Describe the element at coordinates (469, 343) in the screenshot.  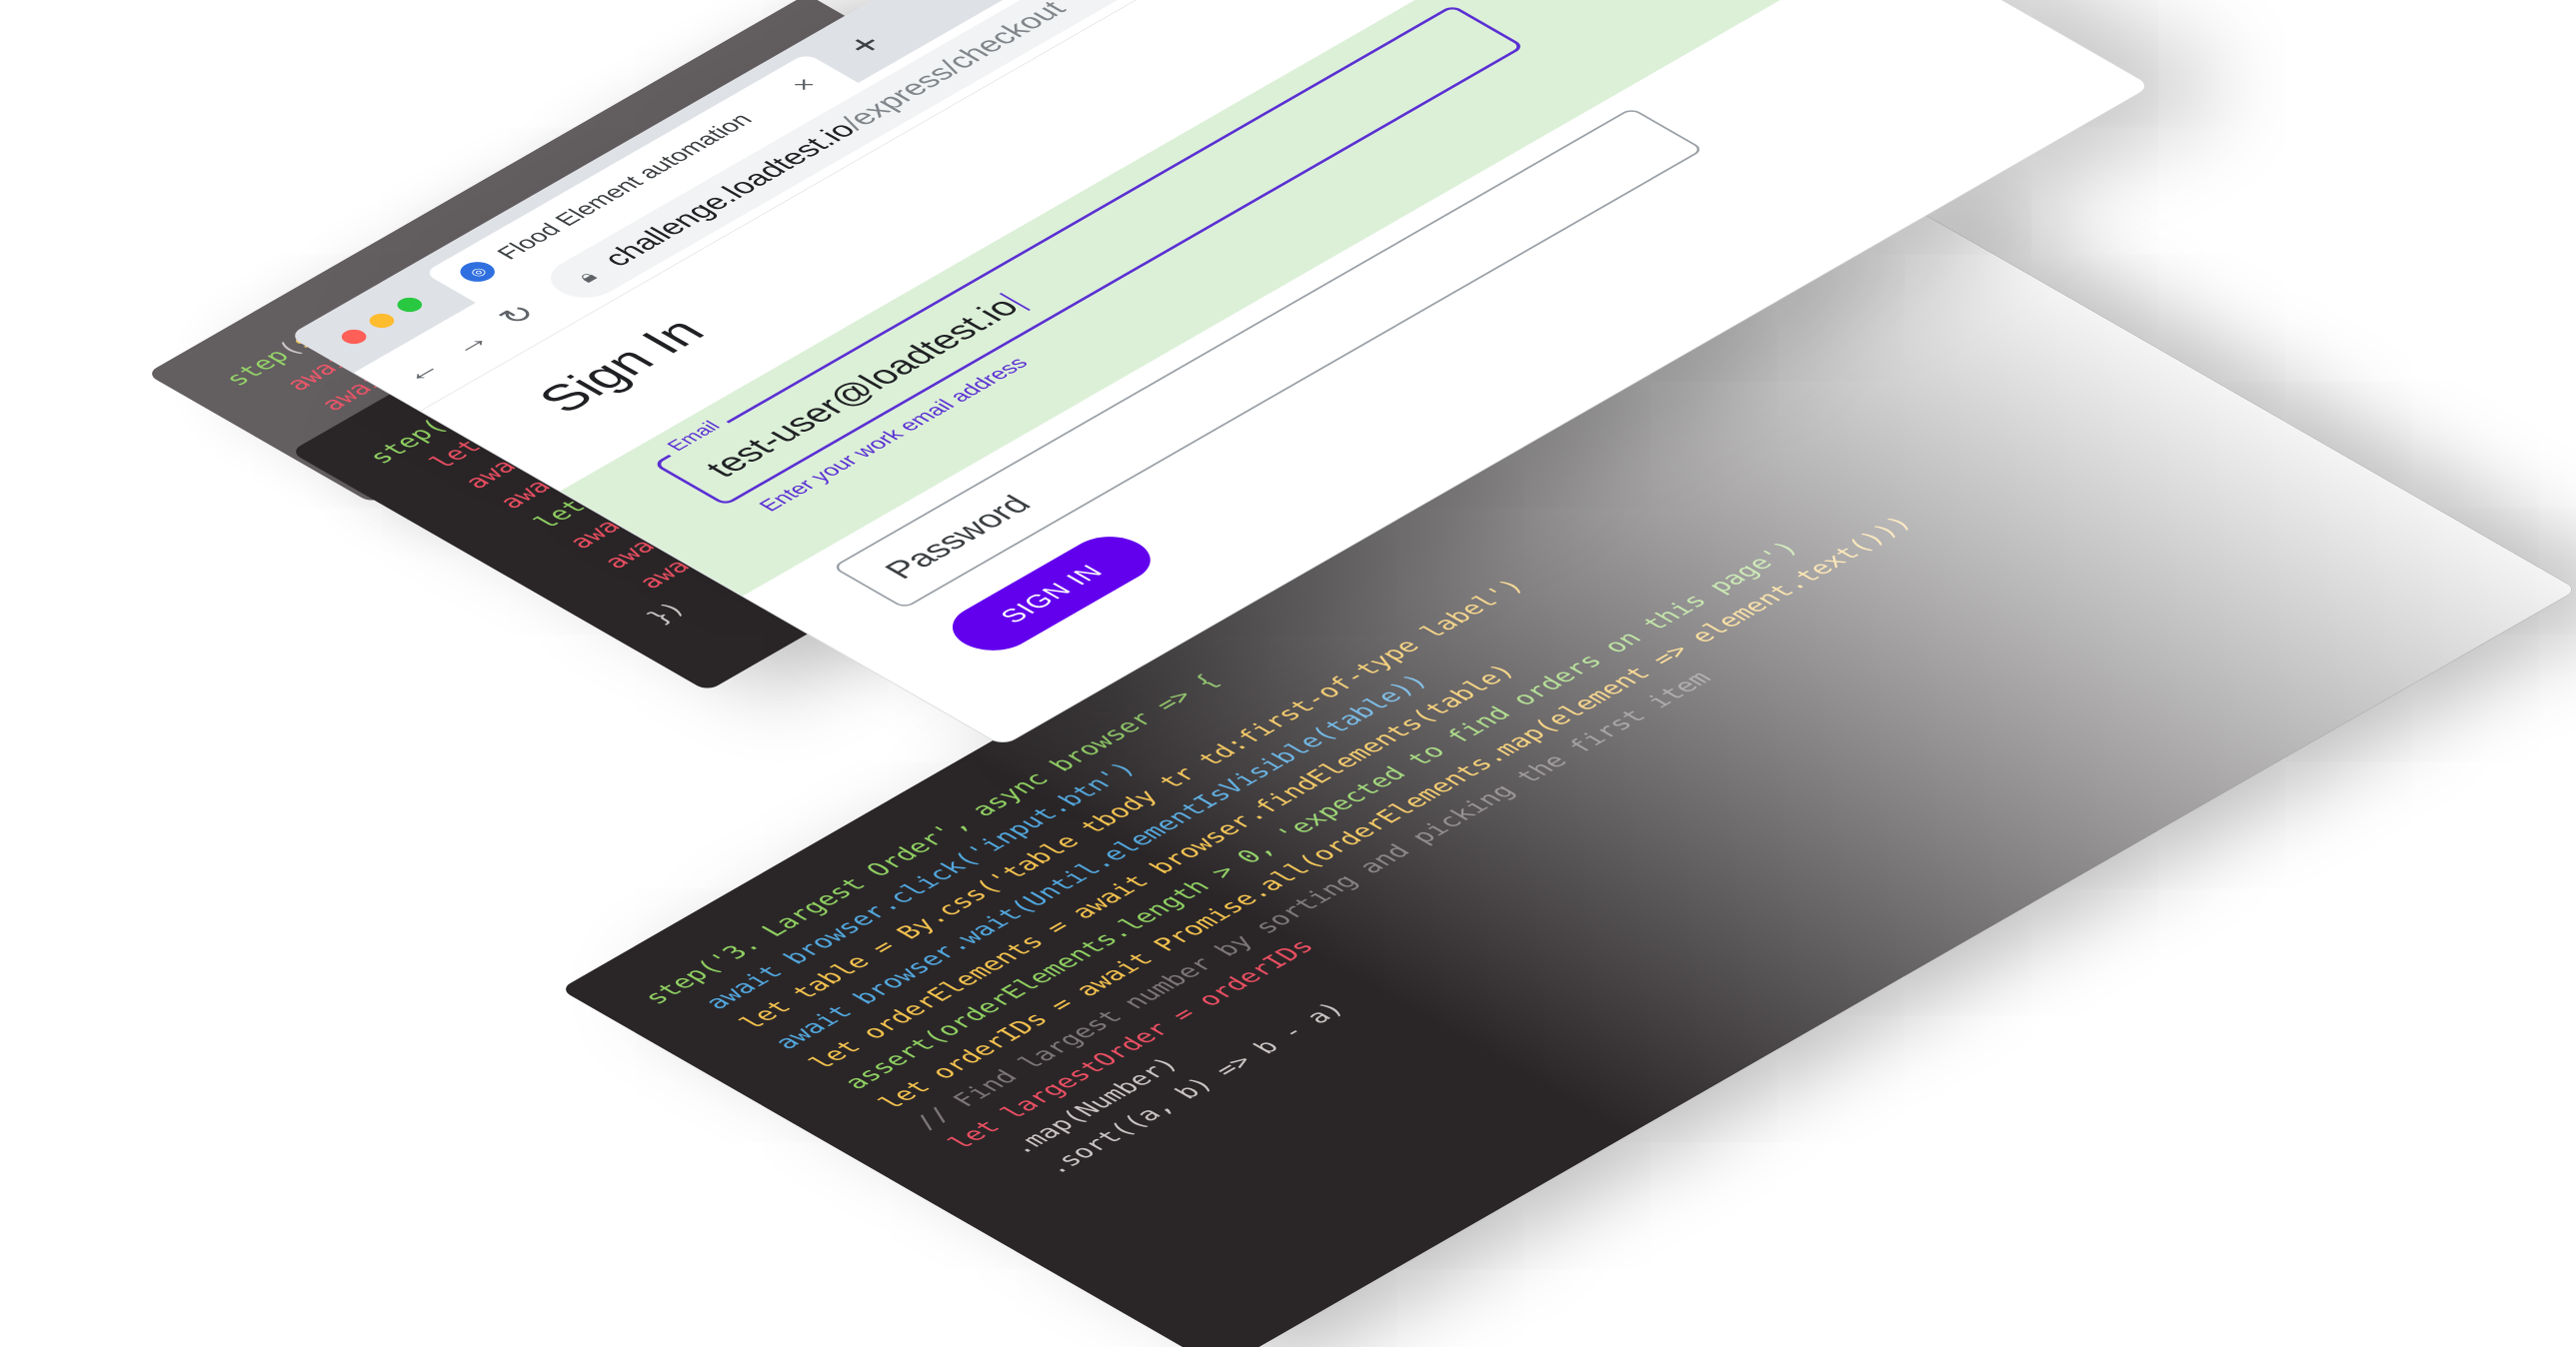
I see `forward-arrow-icon: →` at that location.